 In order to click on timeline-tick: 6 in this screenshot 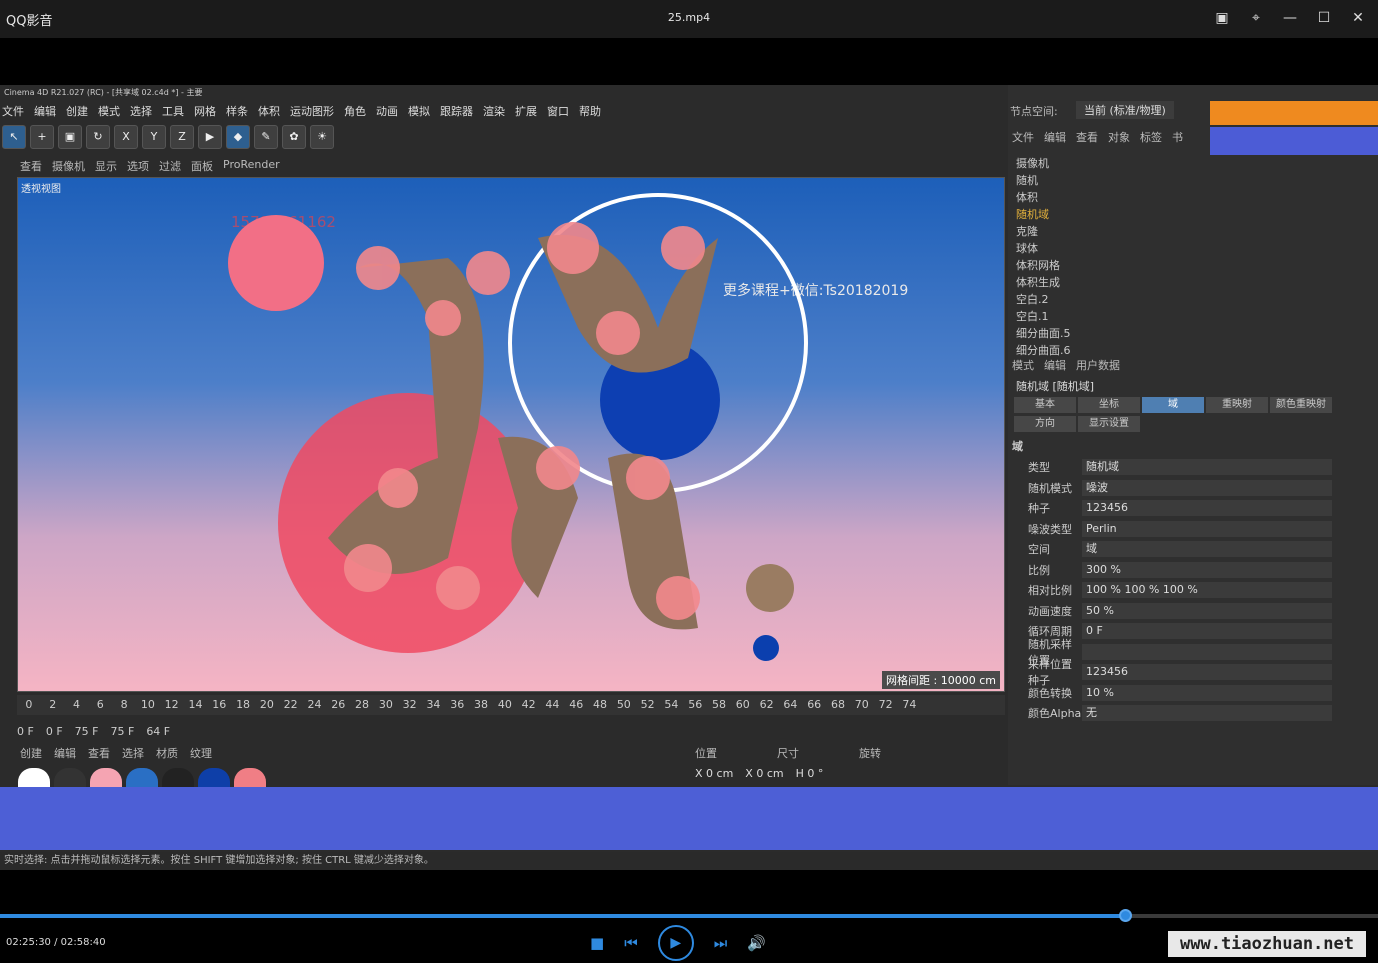, I will do `click(100, 705)`.